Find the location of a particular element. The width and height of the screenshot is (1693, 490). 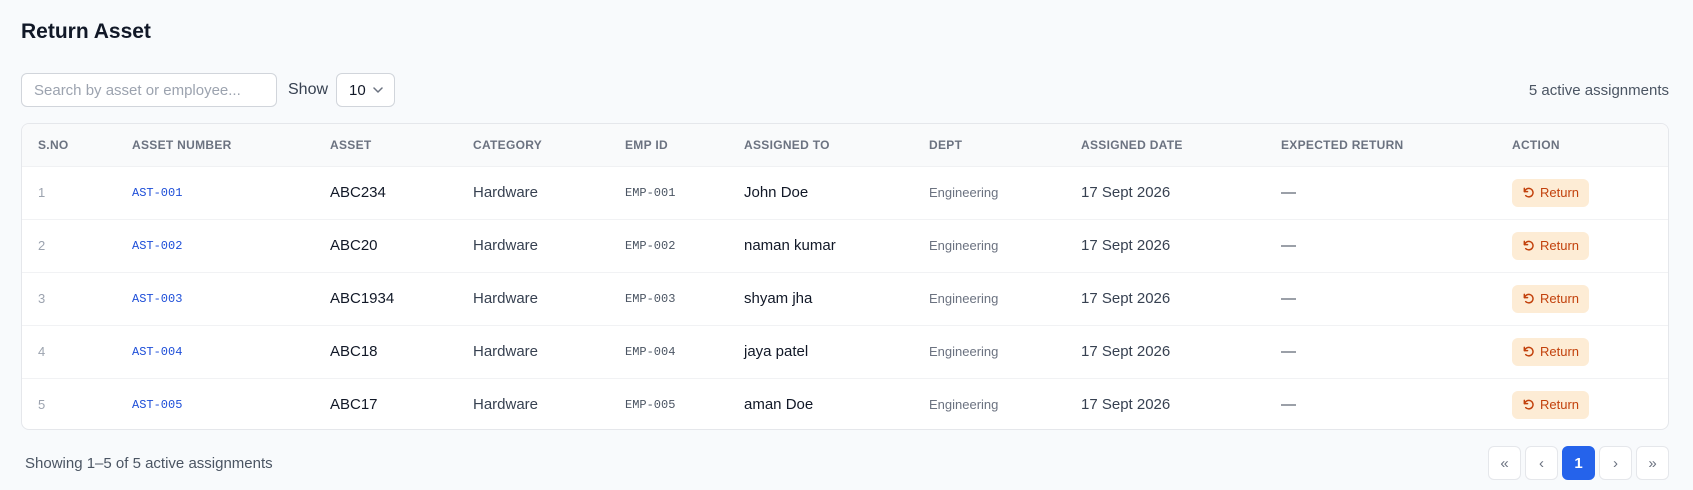

col-header-sno: S.NO is located at coordinates (69, 145).